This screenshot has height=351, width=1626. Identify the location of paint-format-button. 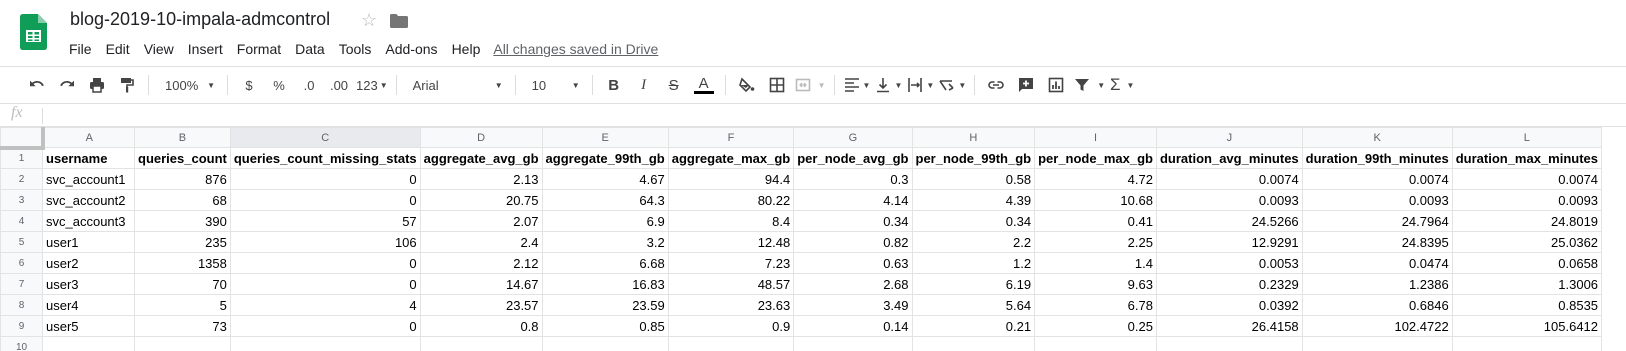
(127, 85).